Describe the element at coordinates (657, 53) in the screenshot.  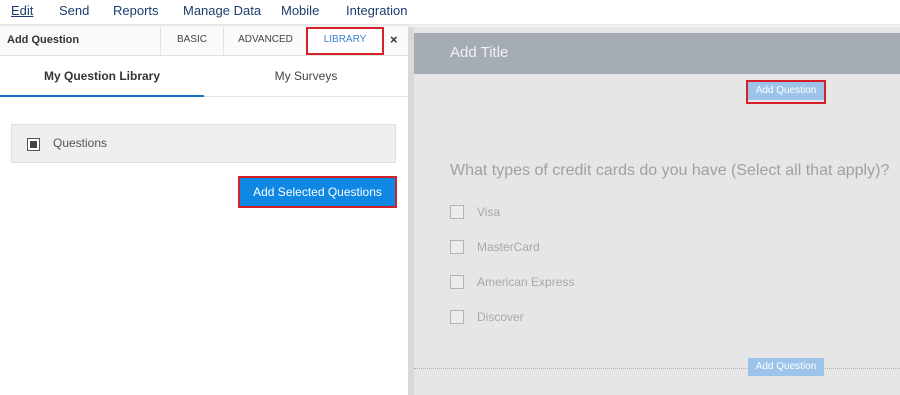
I see `survey-title-bar: Add Title` at that location.